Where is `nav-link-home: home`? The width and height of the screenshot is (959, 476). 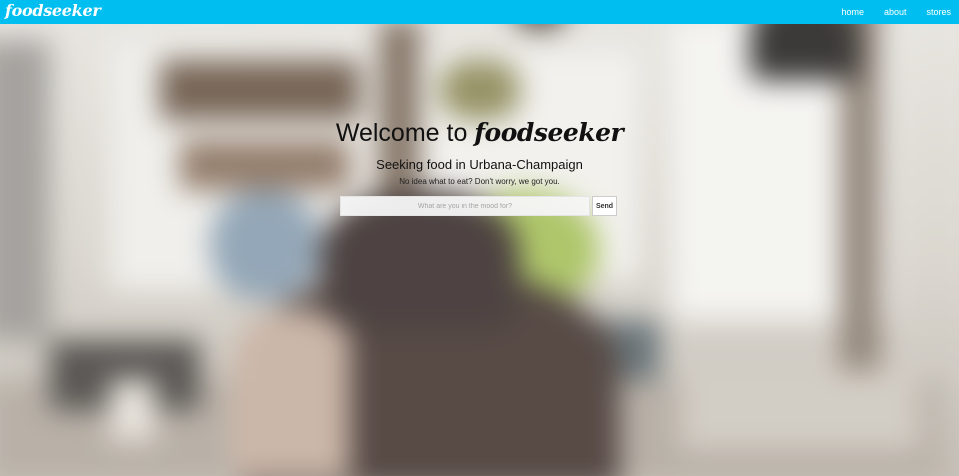 nav-link-home: home is located at coordinates (852, 12).